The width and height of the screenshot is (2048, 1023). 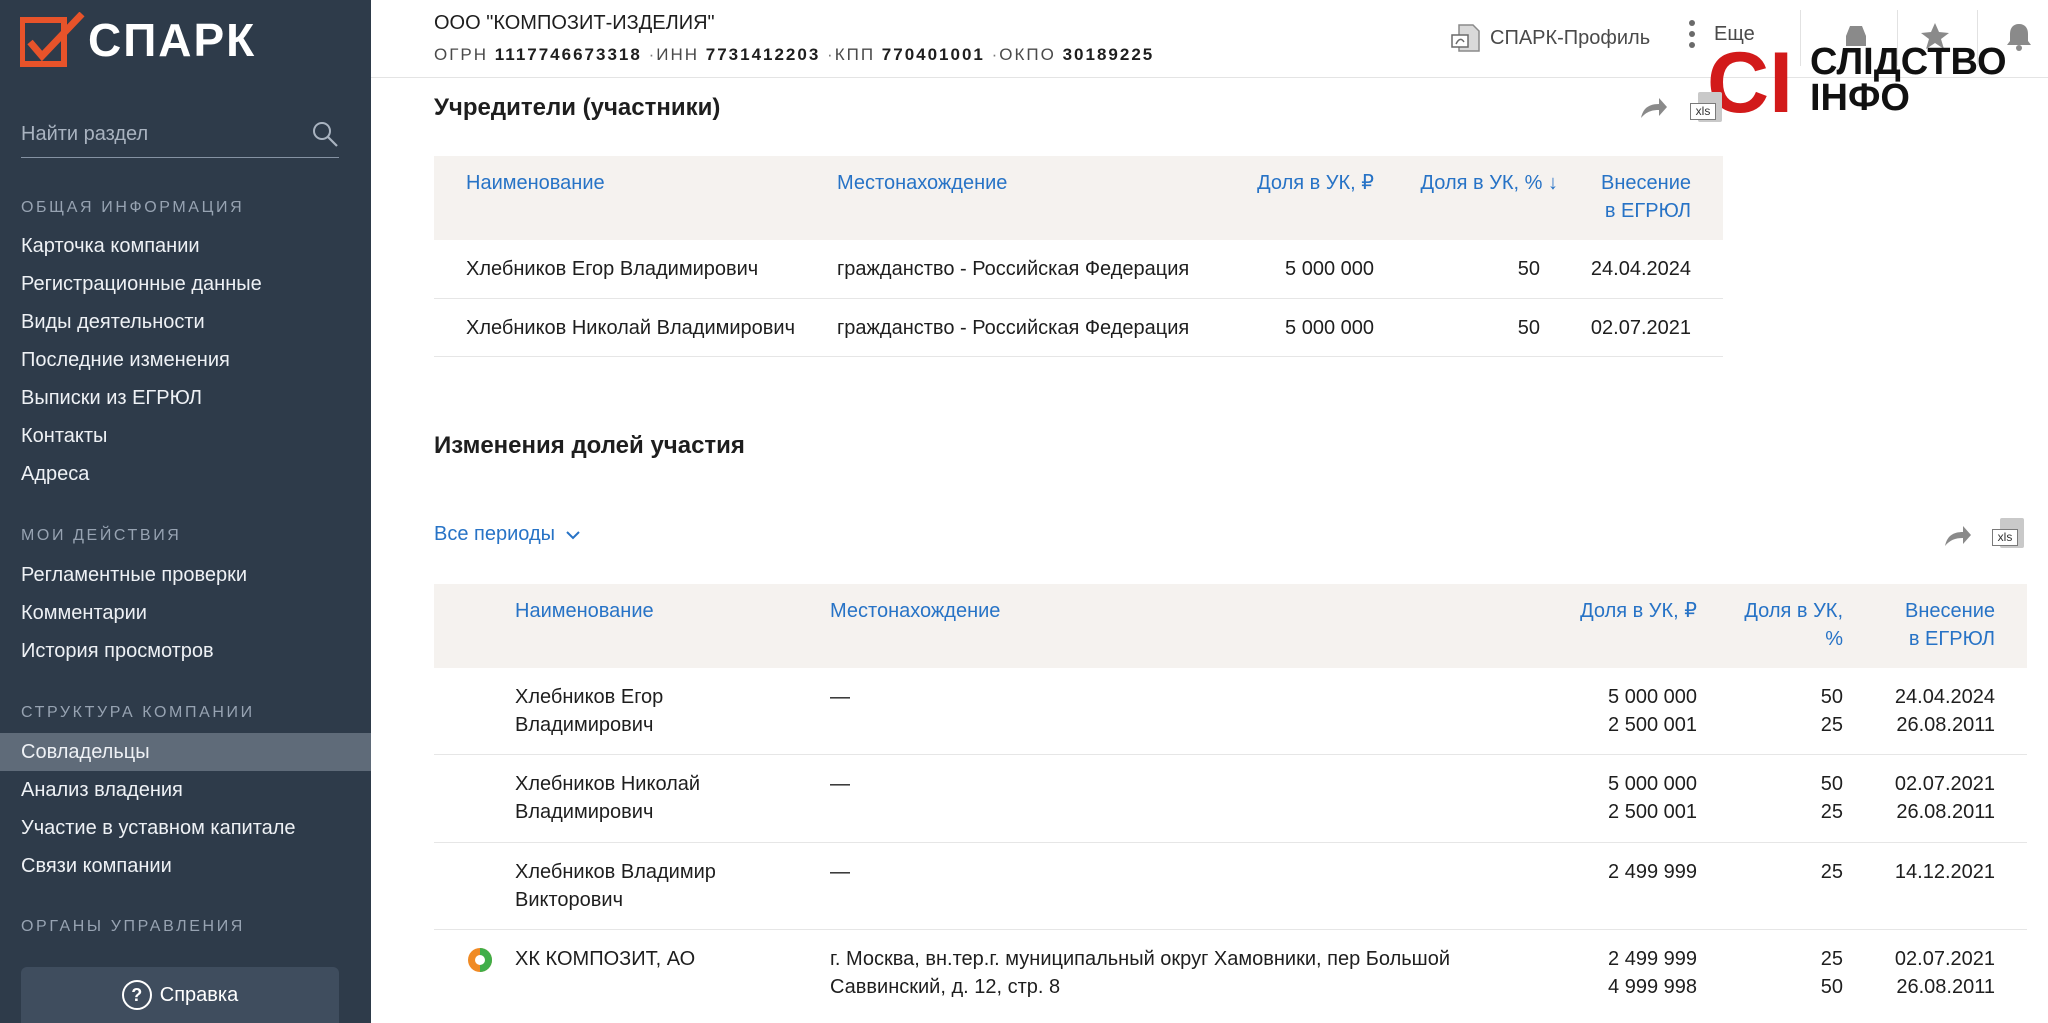 I want to click on owner-share-pct: 50, so click(x=1831, y=784).